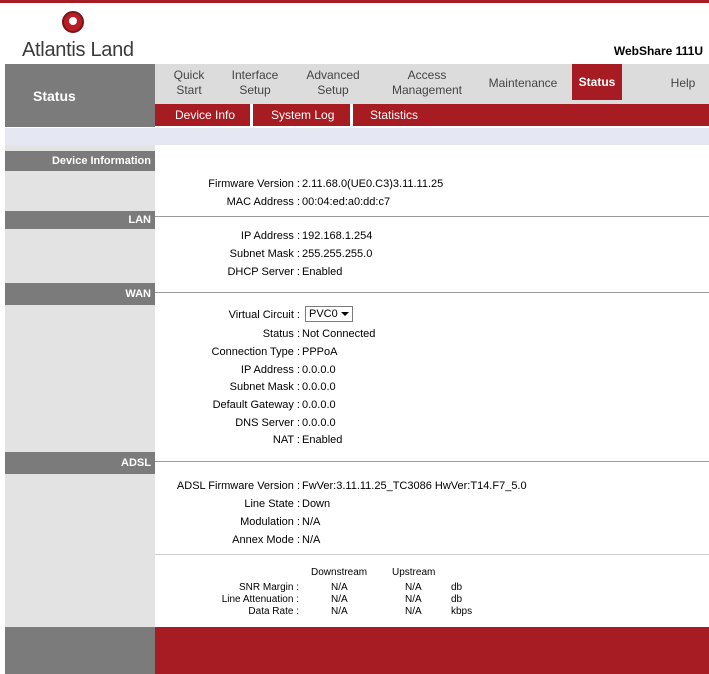 The width and height of the screenshot is (709, 674). I want to click on dhcp-label: DHCP Server :, so click(263, 272).